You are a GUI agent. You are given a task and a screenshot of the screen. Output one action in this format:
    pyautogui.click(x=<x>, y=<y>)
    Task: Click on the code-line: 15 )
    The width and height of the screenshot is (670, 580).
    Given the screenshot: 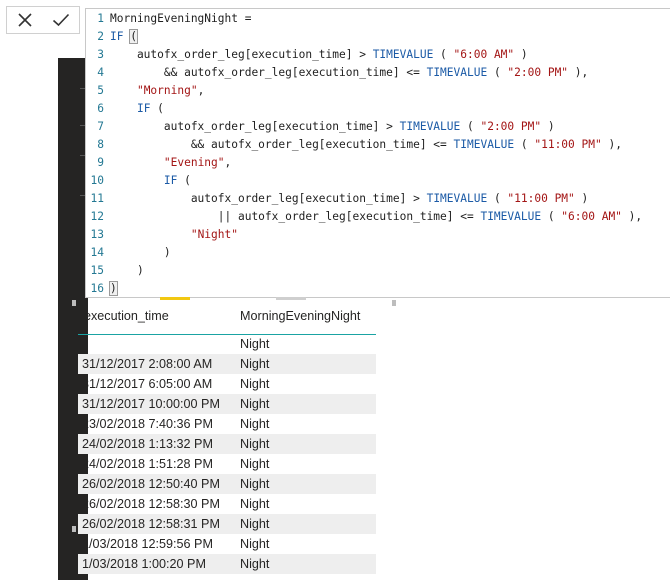 What is the action you would take?
    pyautogui.click(x=115, y=271)
    